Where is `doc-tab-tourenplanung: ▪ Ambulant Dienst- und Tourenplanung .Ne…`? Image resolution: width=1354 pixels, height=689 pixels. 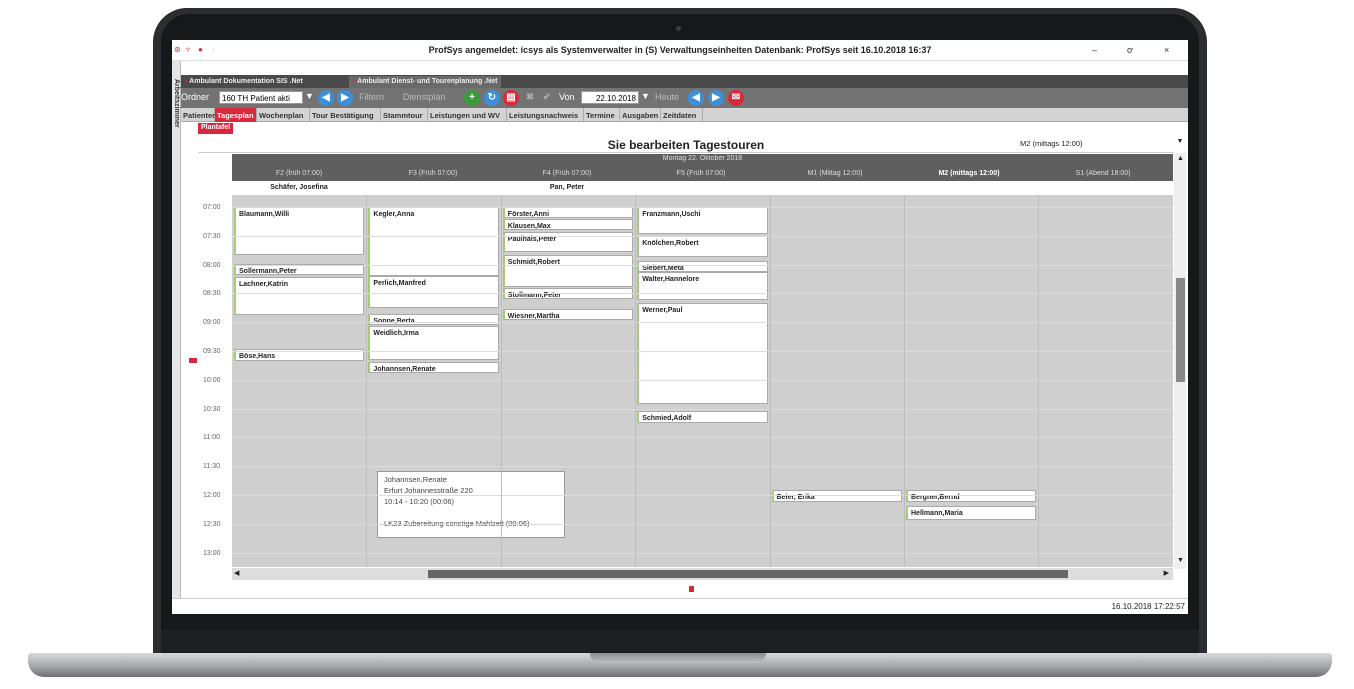
doc-tab-tourenplanung: ▪ Ambulant Dienst- und Tourenplanung .Ne… is located at coordinates (425, 82).